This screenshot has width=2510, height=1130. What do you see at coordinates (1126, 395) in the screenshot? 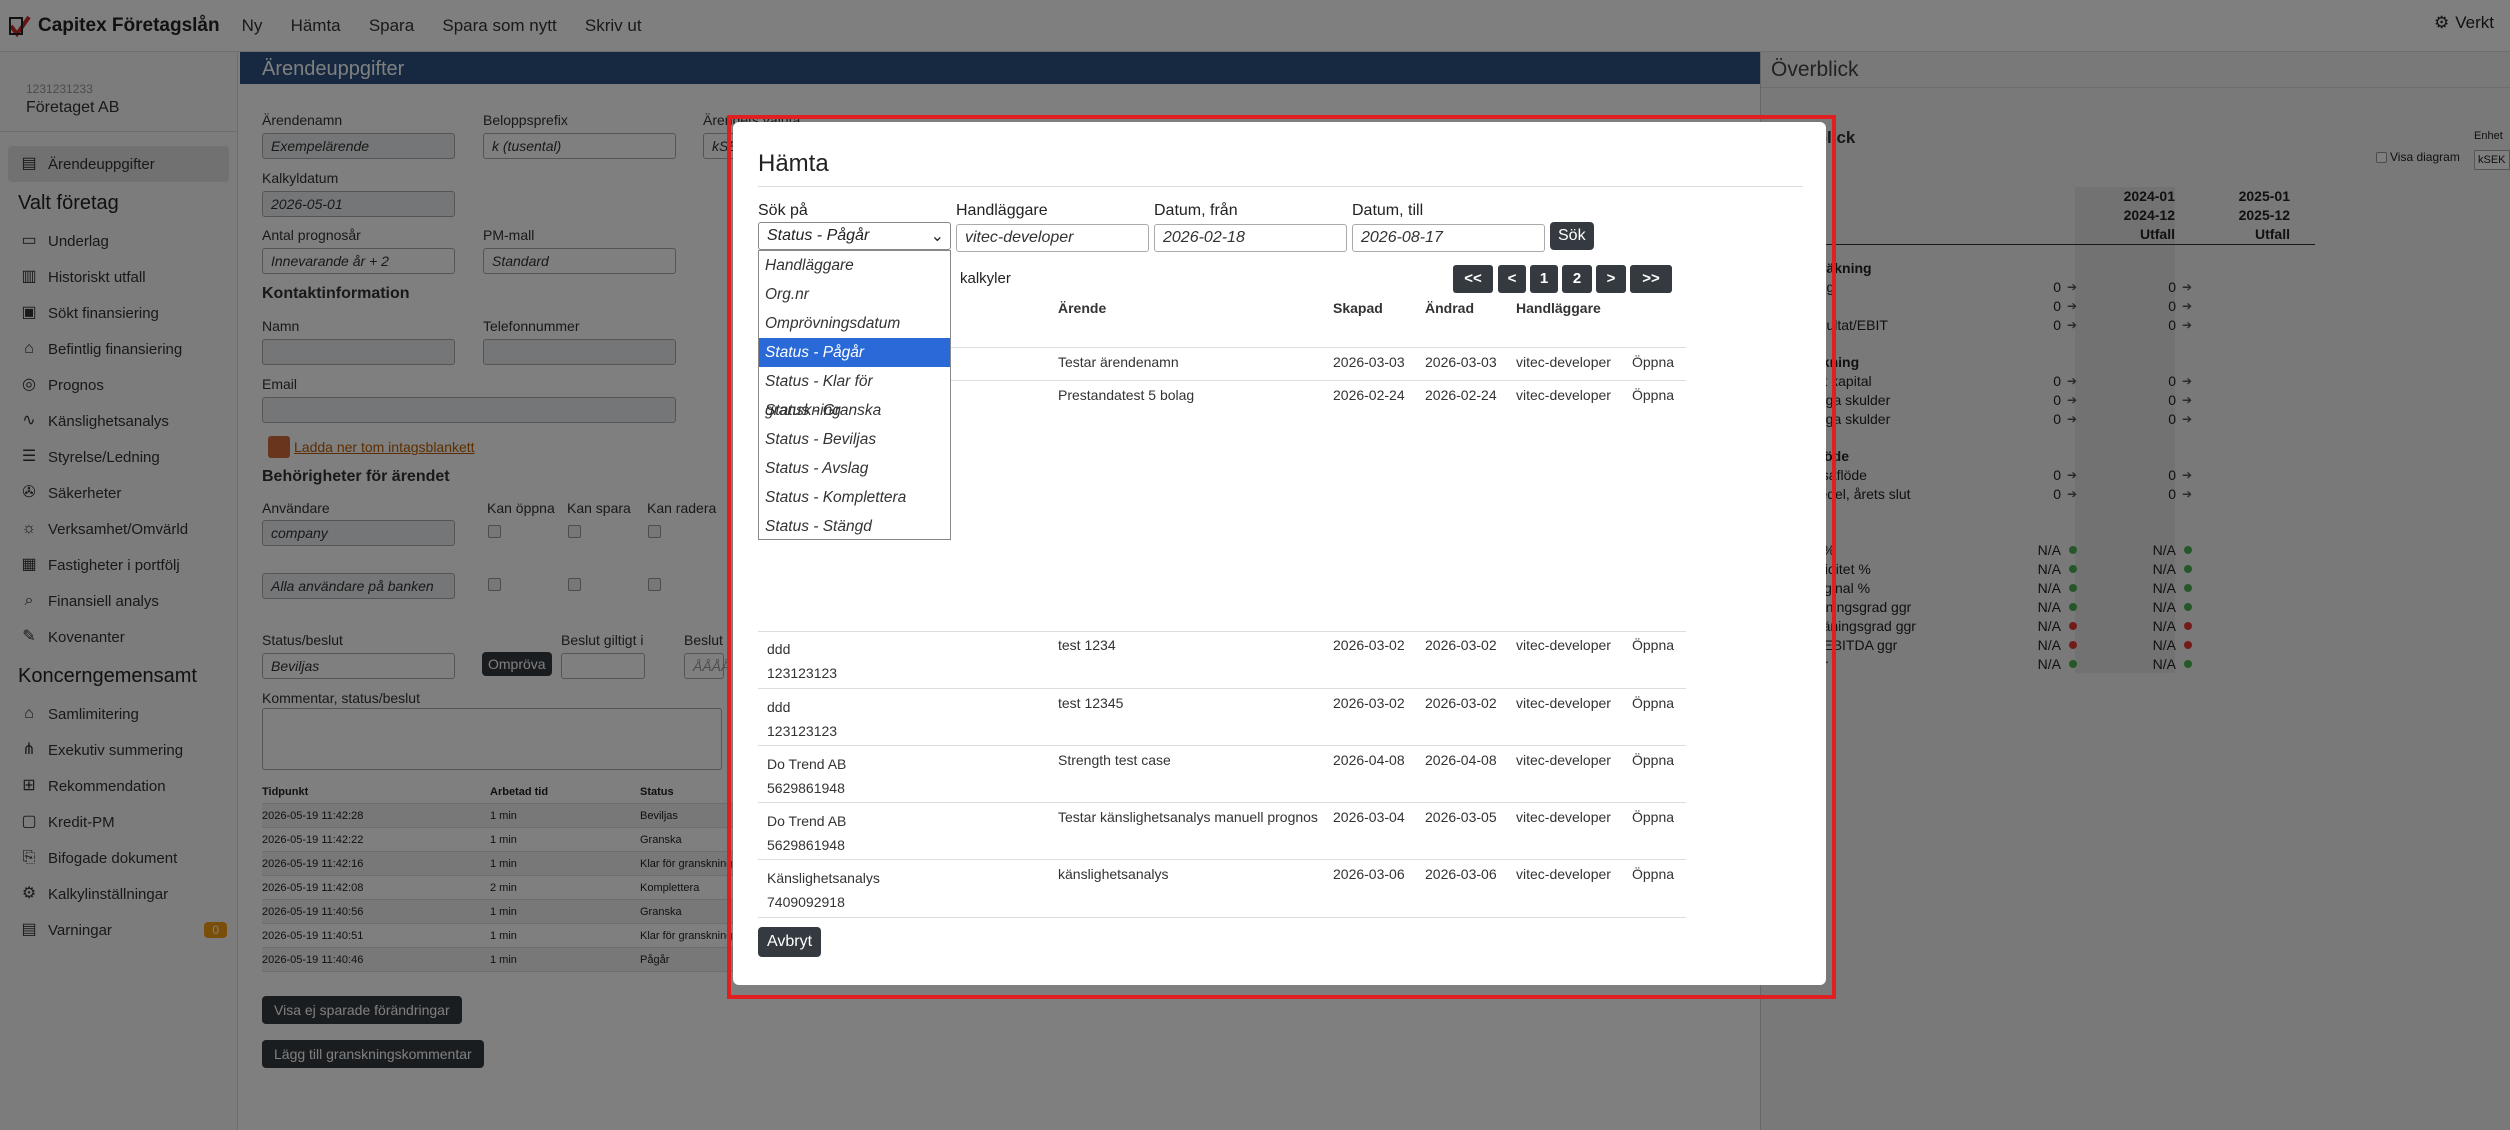
I see `row-arende: Prestandatest 5 bolag` at bounding box center [1126, 395].